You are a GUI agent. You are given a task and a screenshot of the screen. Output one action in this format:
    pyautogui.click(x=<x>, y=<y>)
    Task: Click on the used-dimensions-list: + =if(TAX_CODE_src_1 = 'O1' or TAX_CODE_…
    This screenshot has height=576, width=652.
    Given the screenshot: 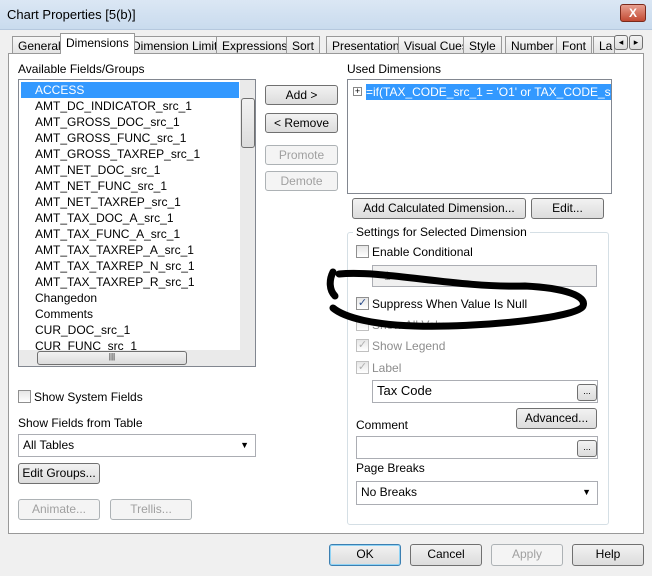 What is the action you would take?
    pyautogui.click(x=479, y=136)
    